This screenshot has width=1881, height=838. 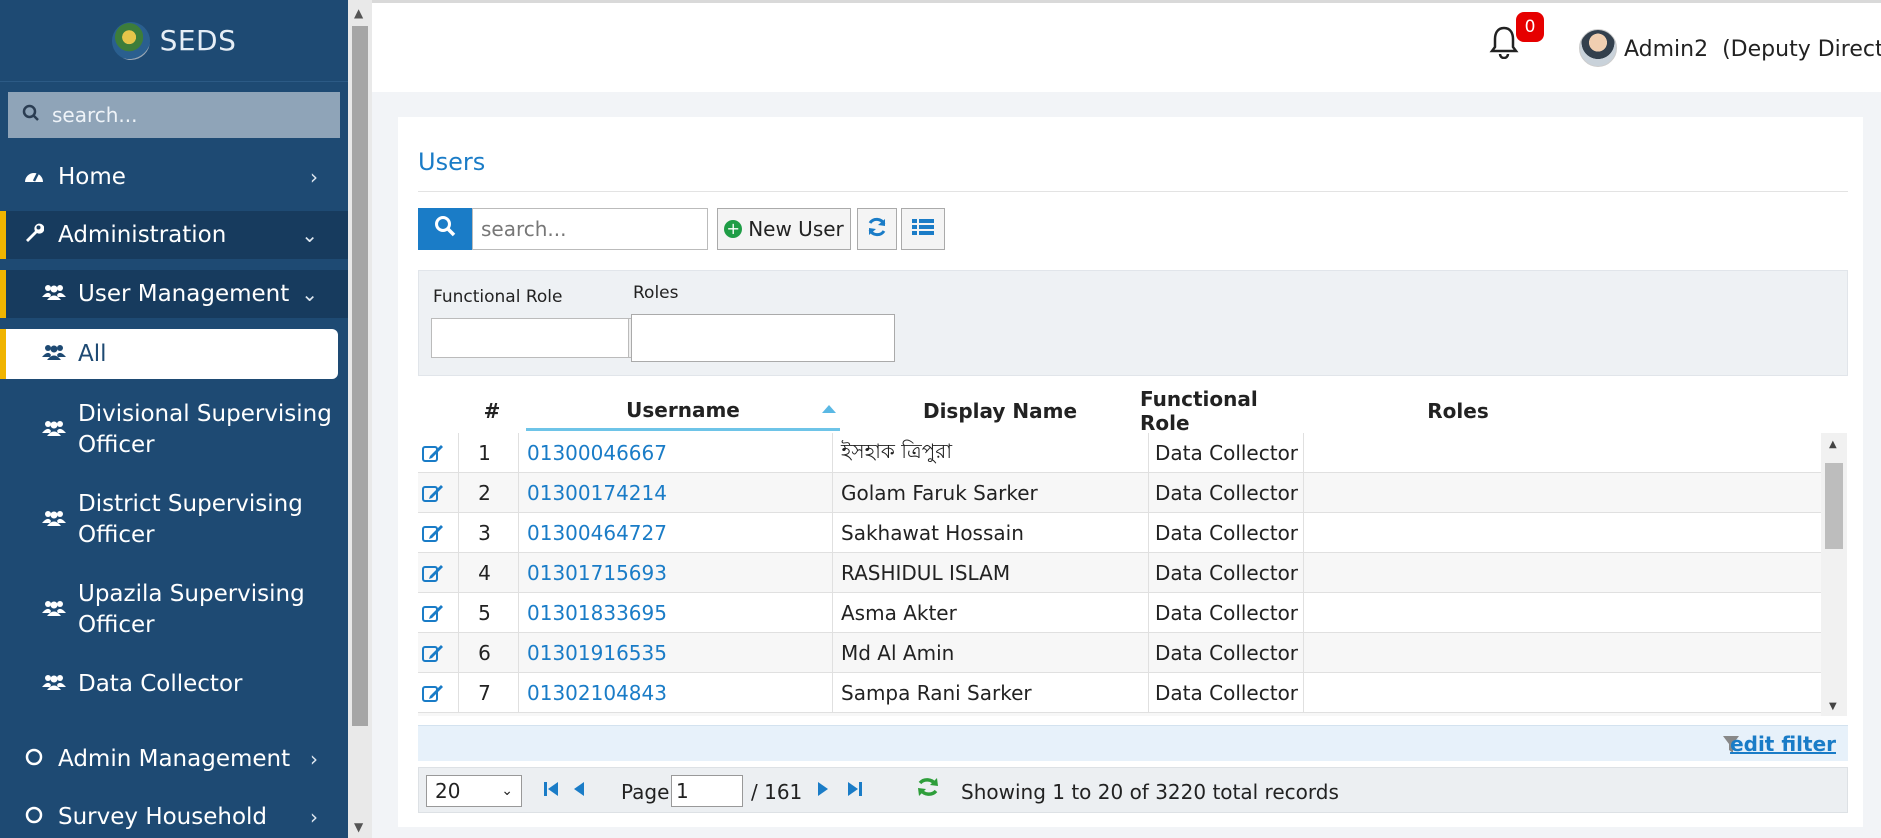 What do you see at coordinates (169, 354) in the screenshot?
I see `sidebar-item-all: All` at bounding box center [169, 354].